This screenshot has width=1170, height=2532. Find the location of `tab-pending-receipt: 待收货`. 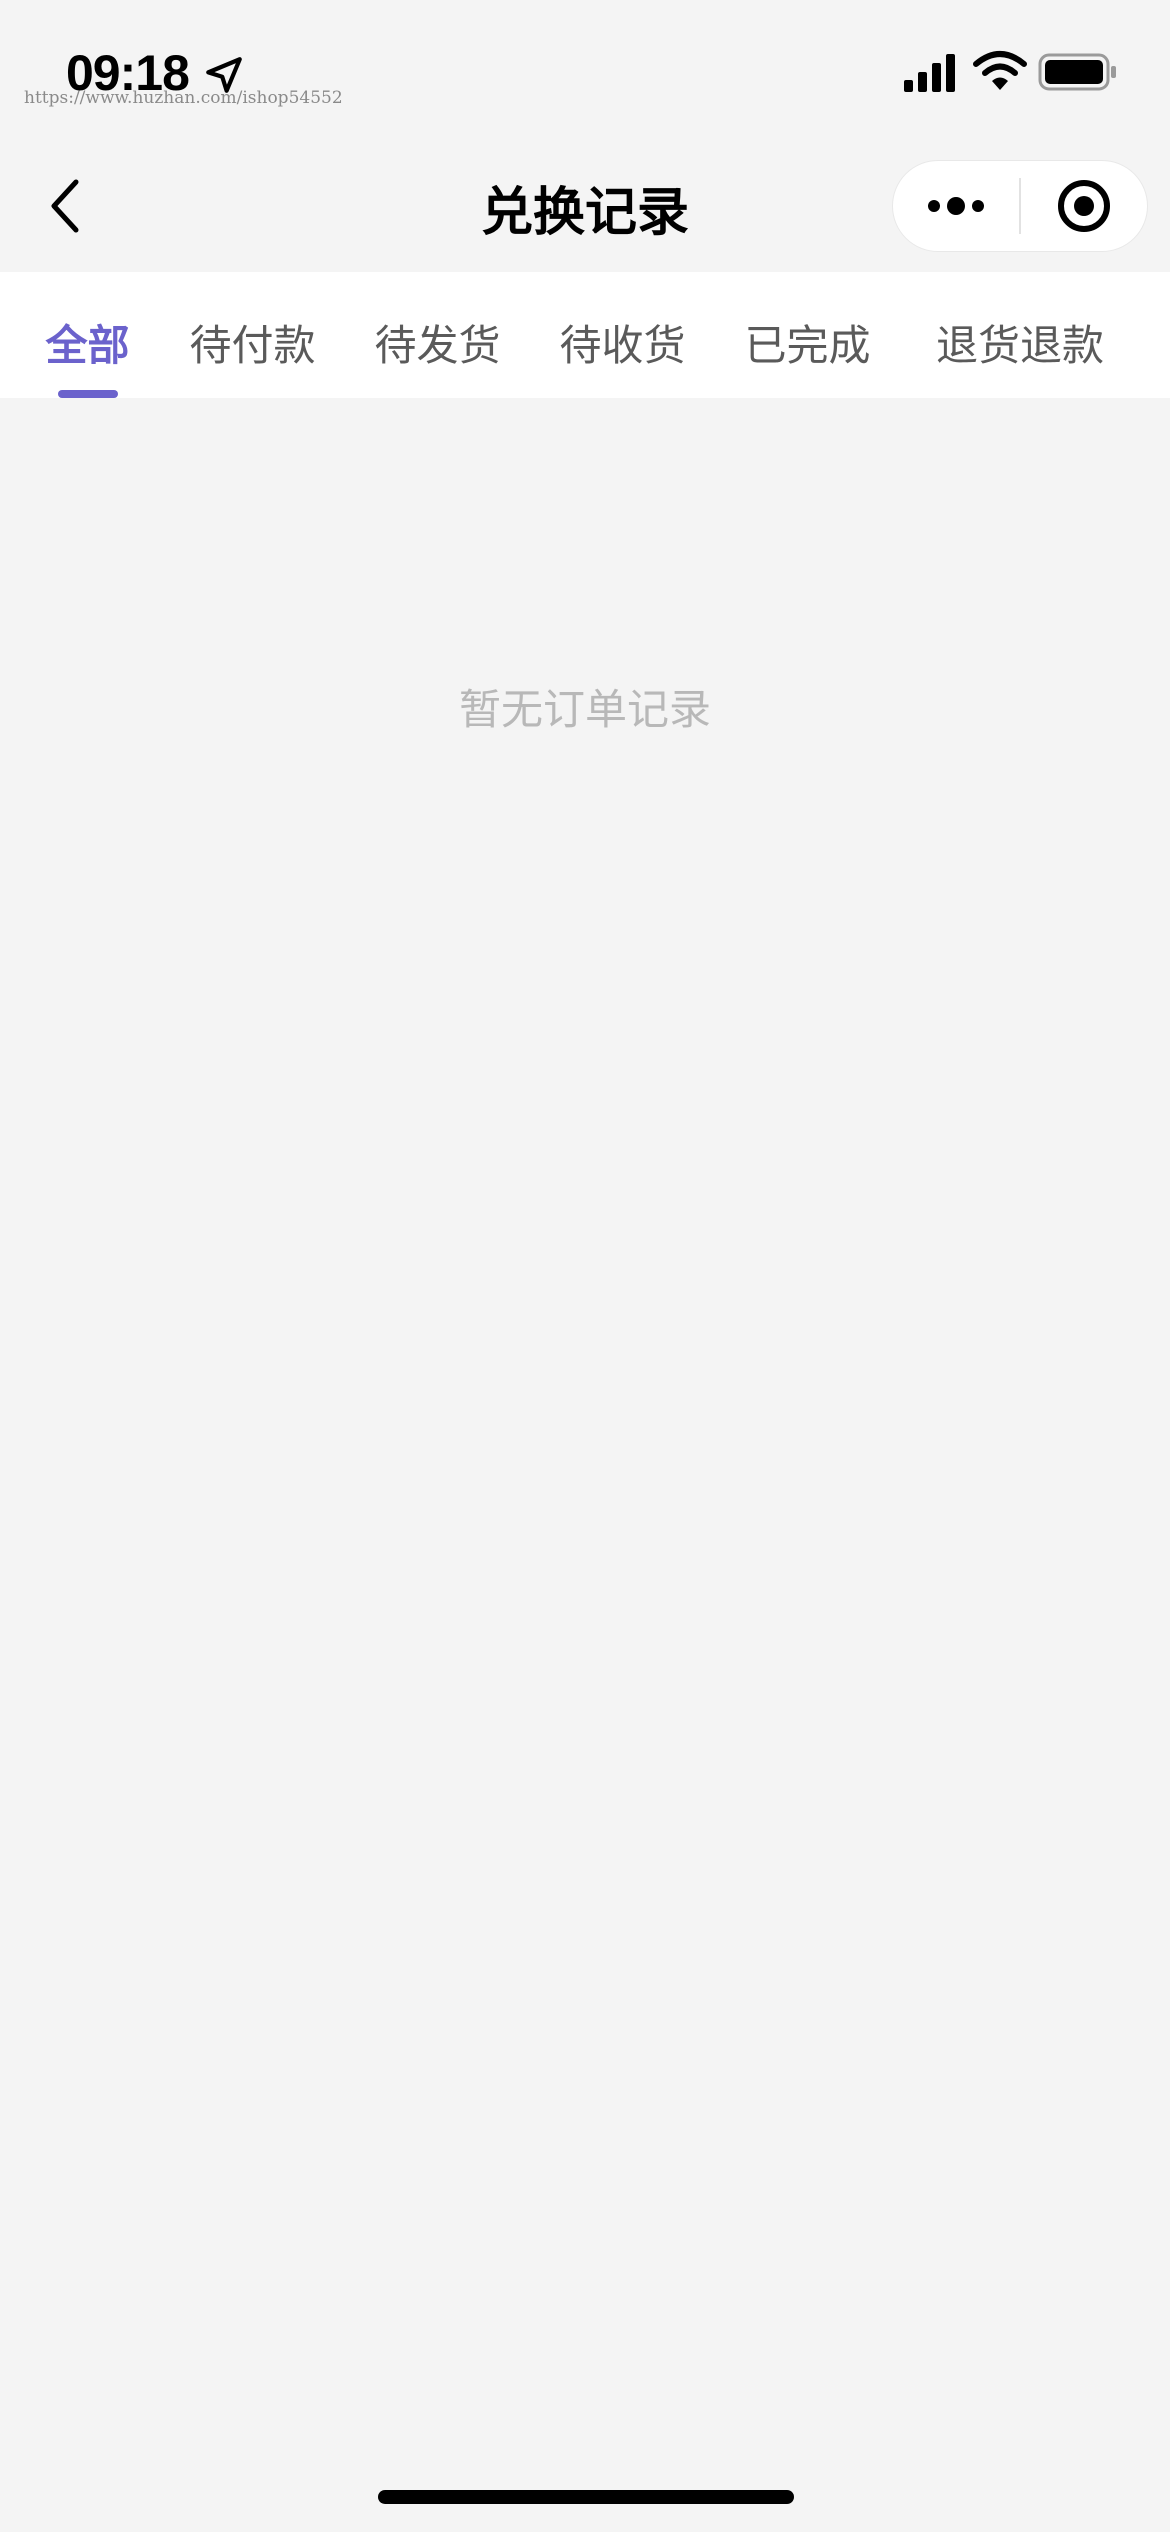

tab-pending-receipt: 待收货 is located at coordinates (622, 335).